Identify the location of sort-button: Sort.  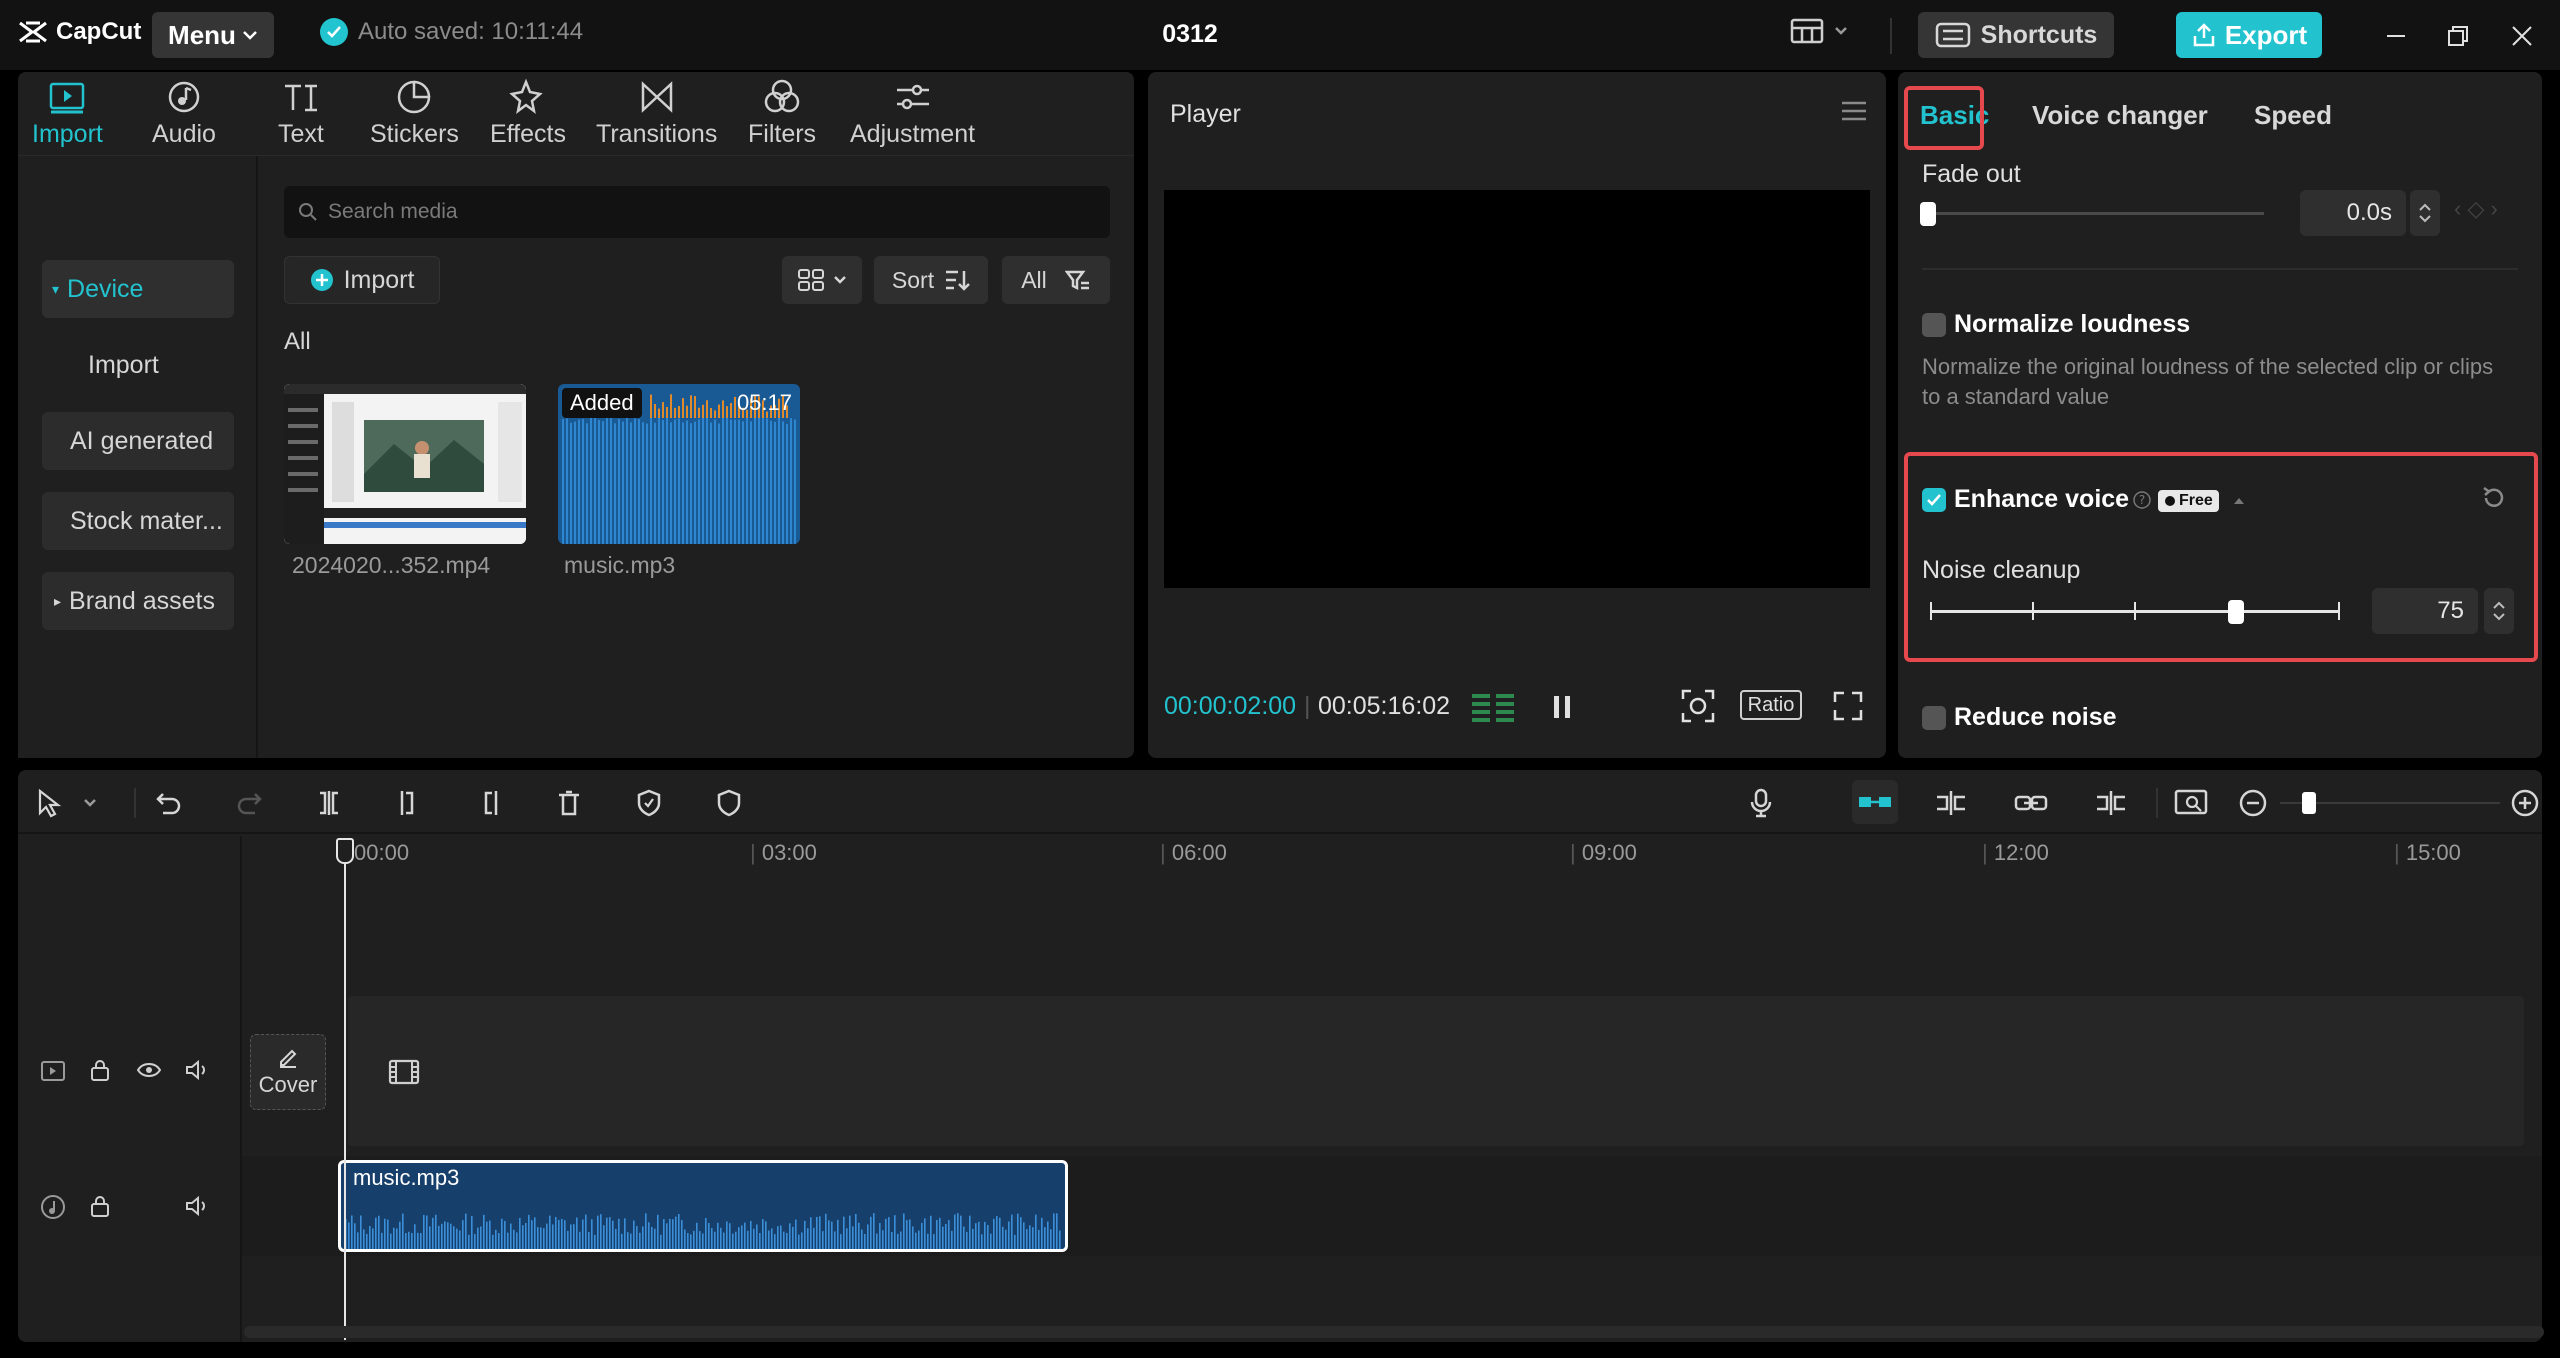
(931, 280).